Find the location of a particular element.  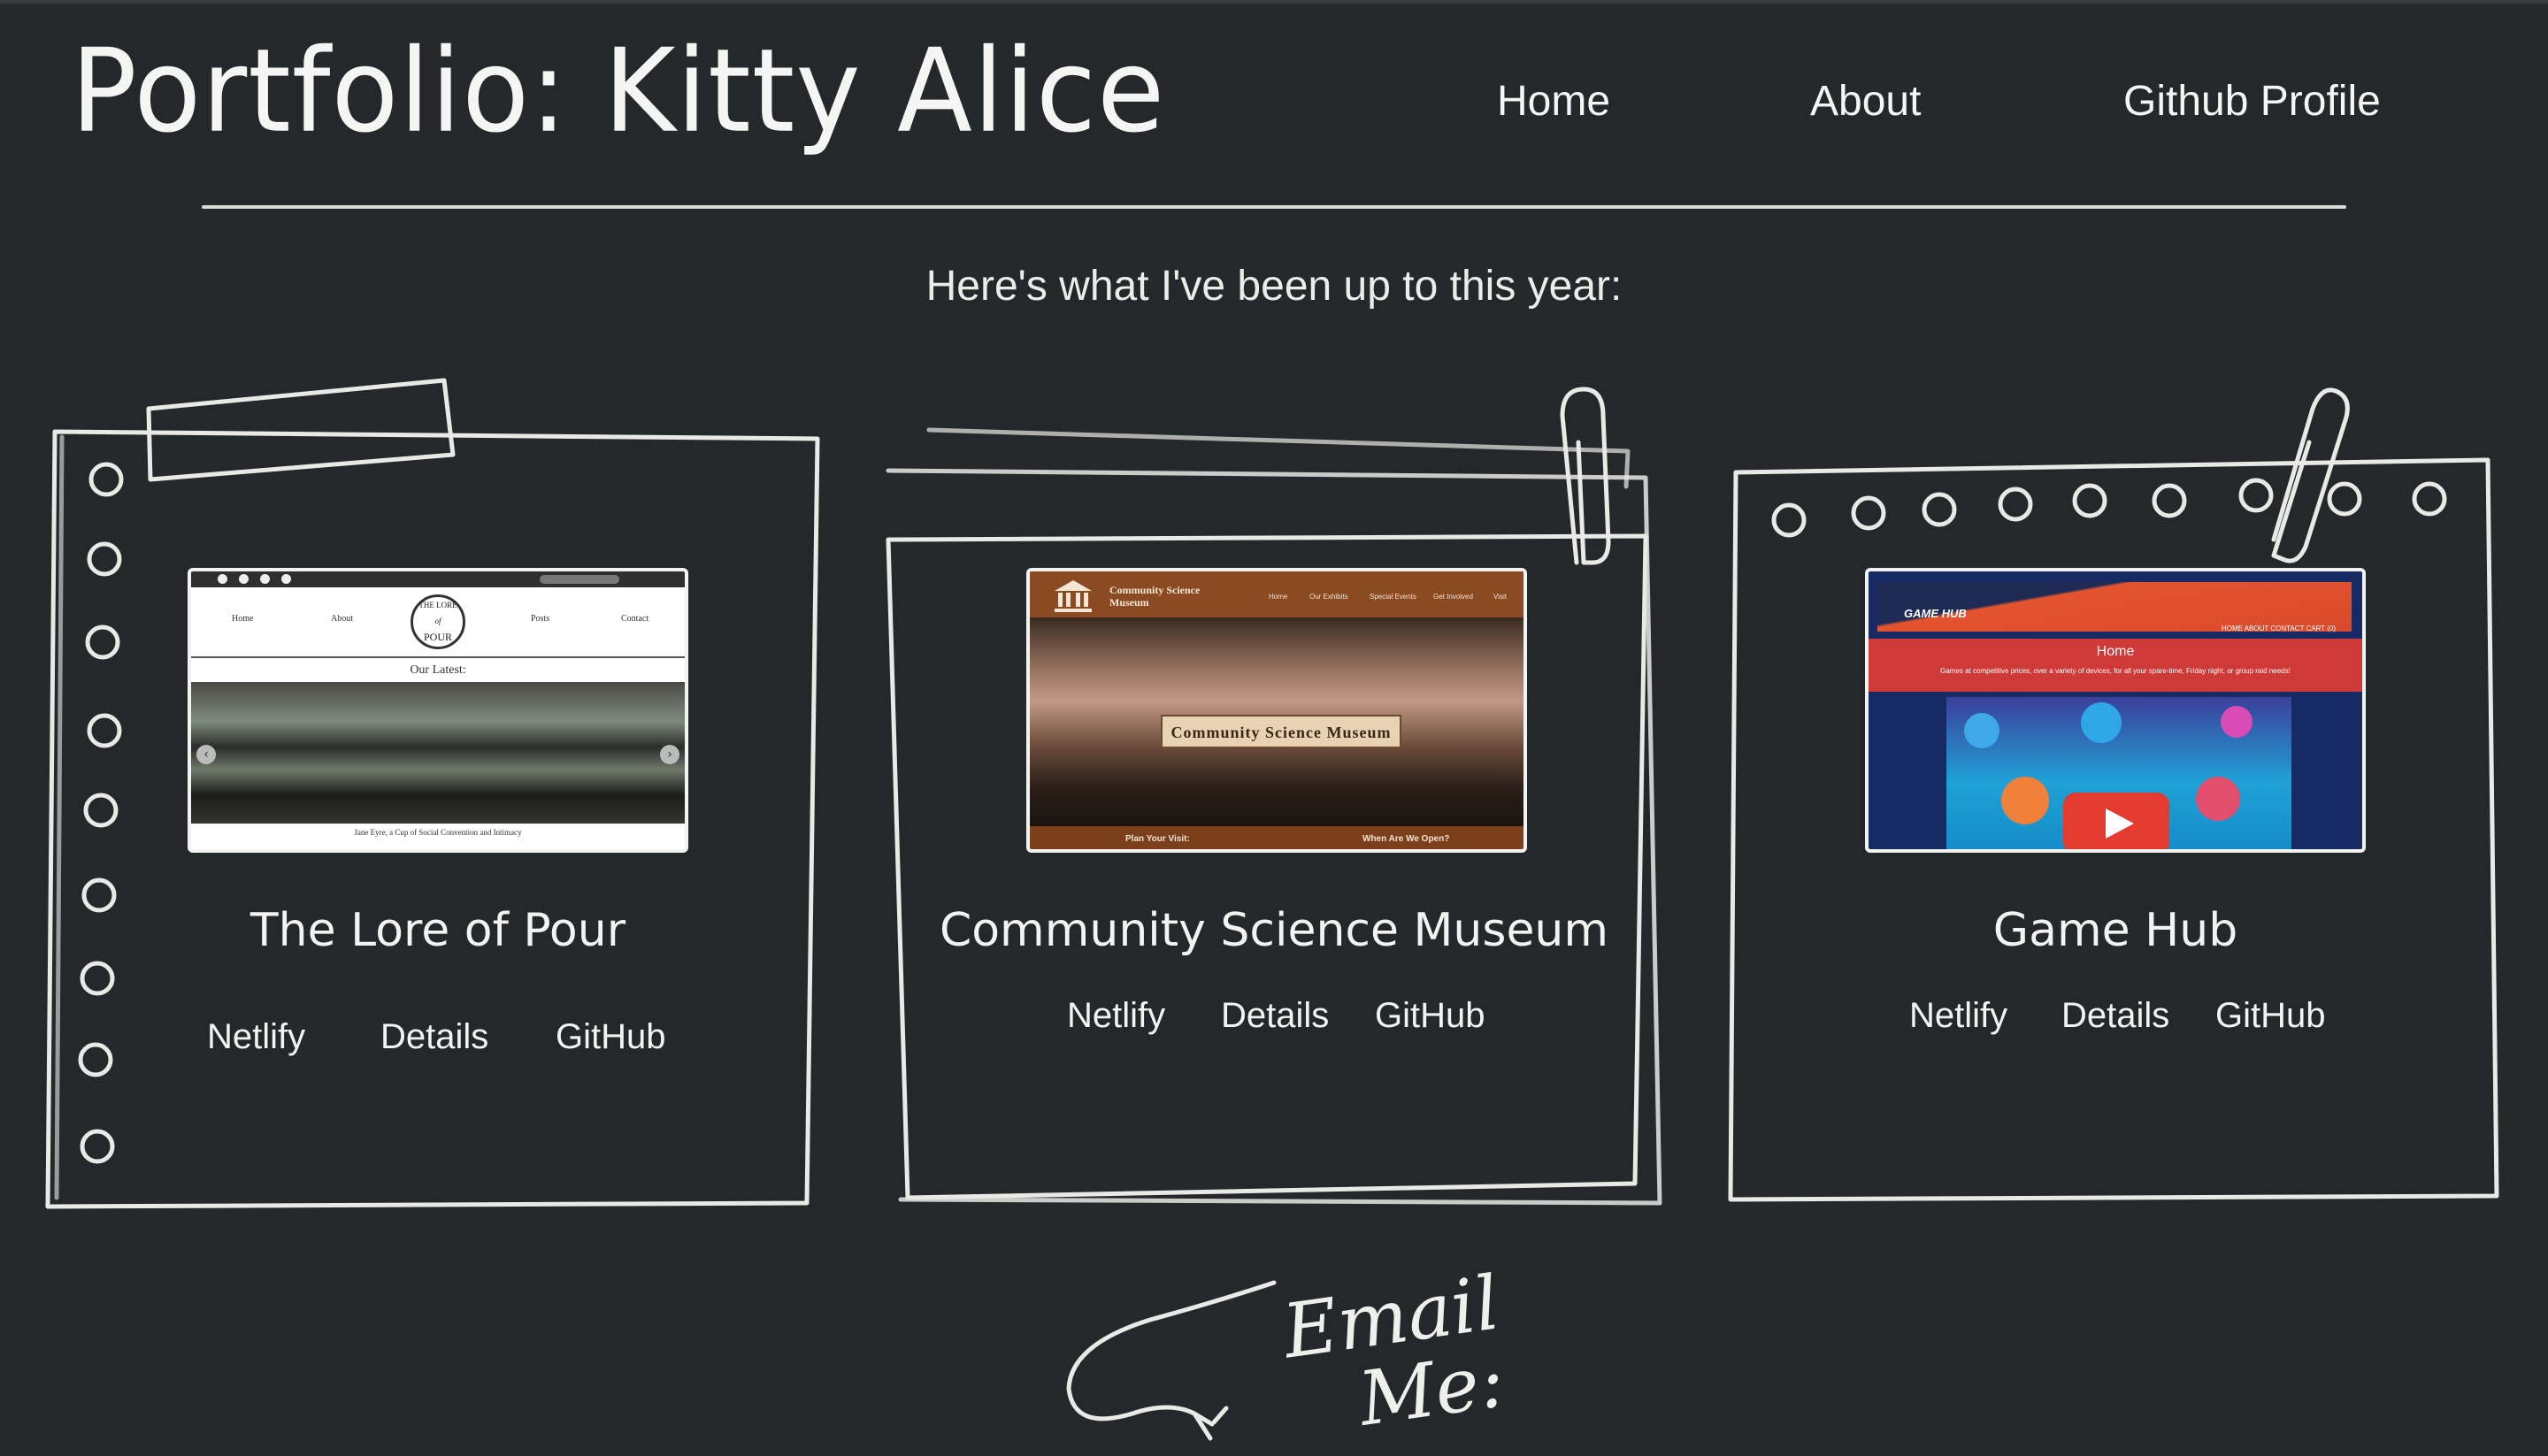

project-links-community-science-museum: Netlify Details GitHub is located at coordinates (1283, 1015).